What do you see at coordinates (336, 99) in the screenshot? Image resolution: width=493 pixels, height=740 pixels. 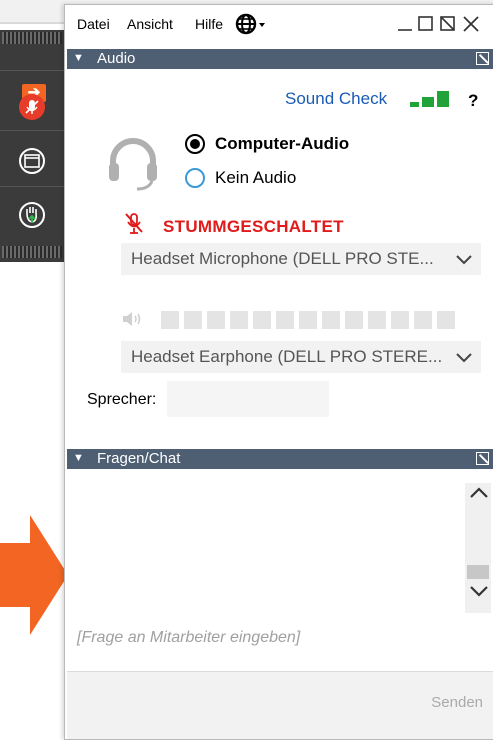 I see `sound-check-link: Sound Check` at bounding box center [336, 99].